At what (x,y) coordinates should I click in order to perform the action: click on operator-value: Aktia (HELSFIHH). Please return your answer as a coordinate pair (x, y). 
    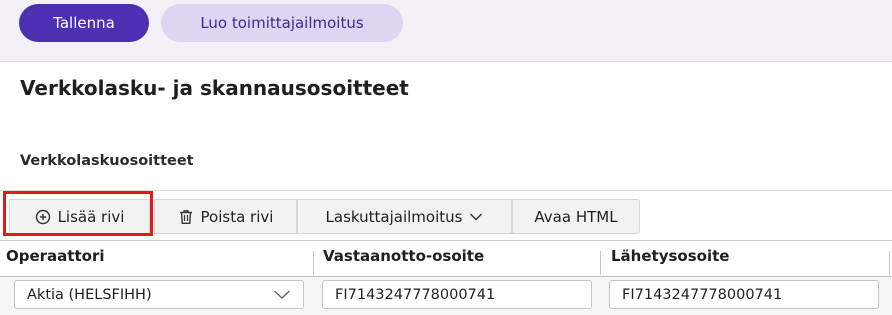
    Looking at the image, I should click on (89, 294).